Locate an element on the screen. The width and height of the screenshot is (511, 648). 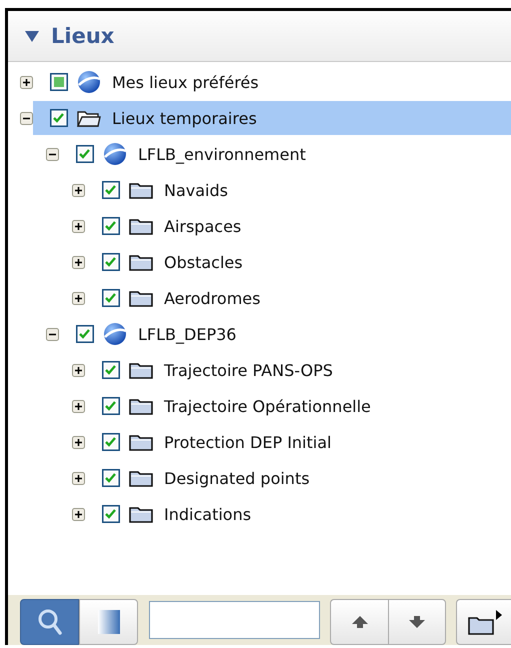
tree-item: Mes lieux préférés is located at coordinates (272, 82).